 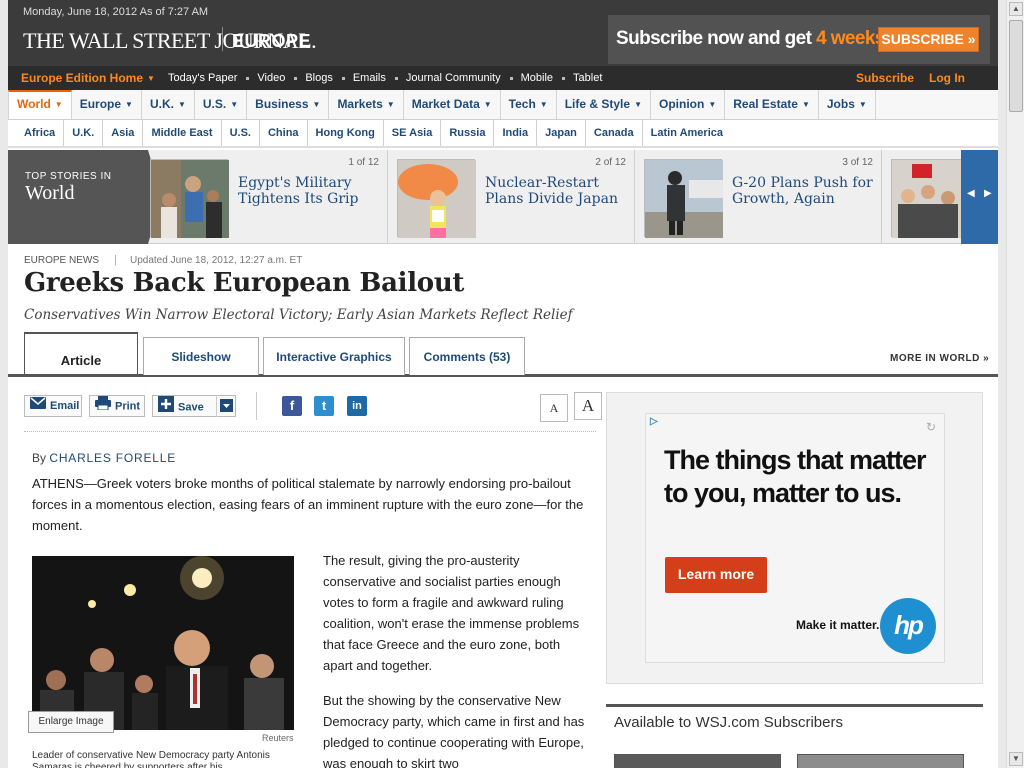 I want to click on region-middle-east: Middle East, so click(x=182, y=133).